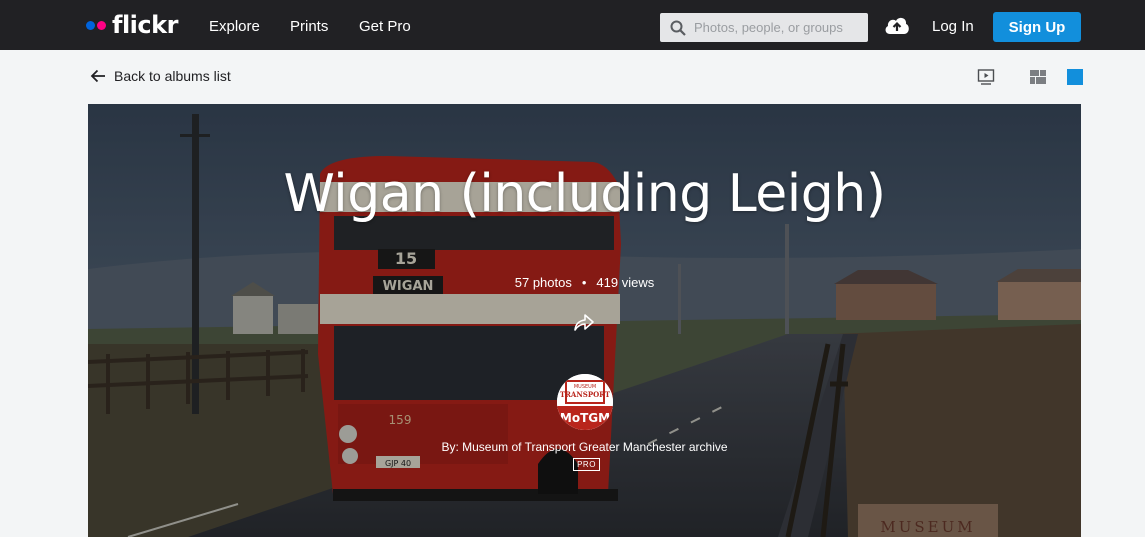 The width and height of the screenshot is (1145, 537). I want to click on share-icon, so click(584, 322).